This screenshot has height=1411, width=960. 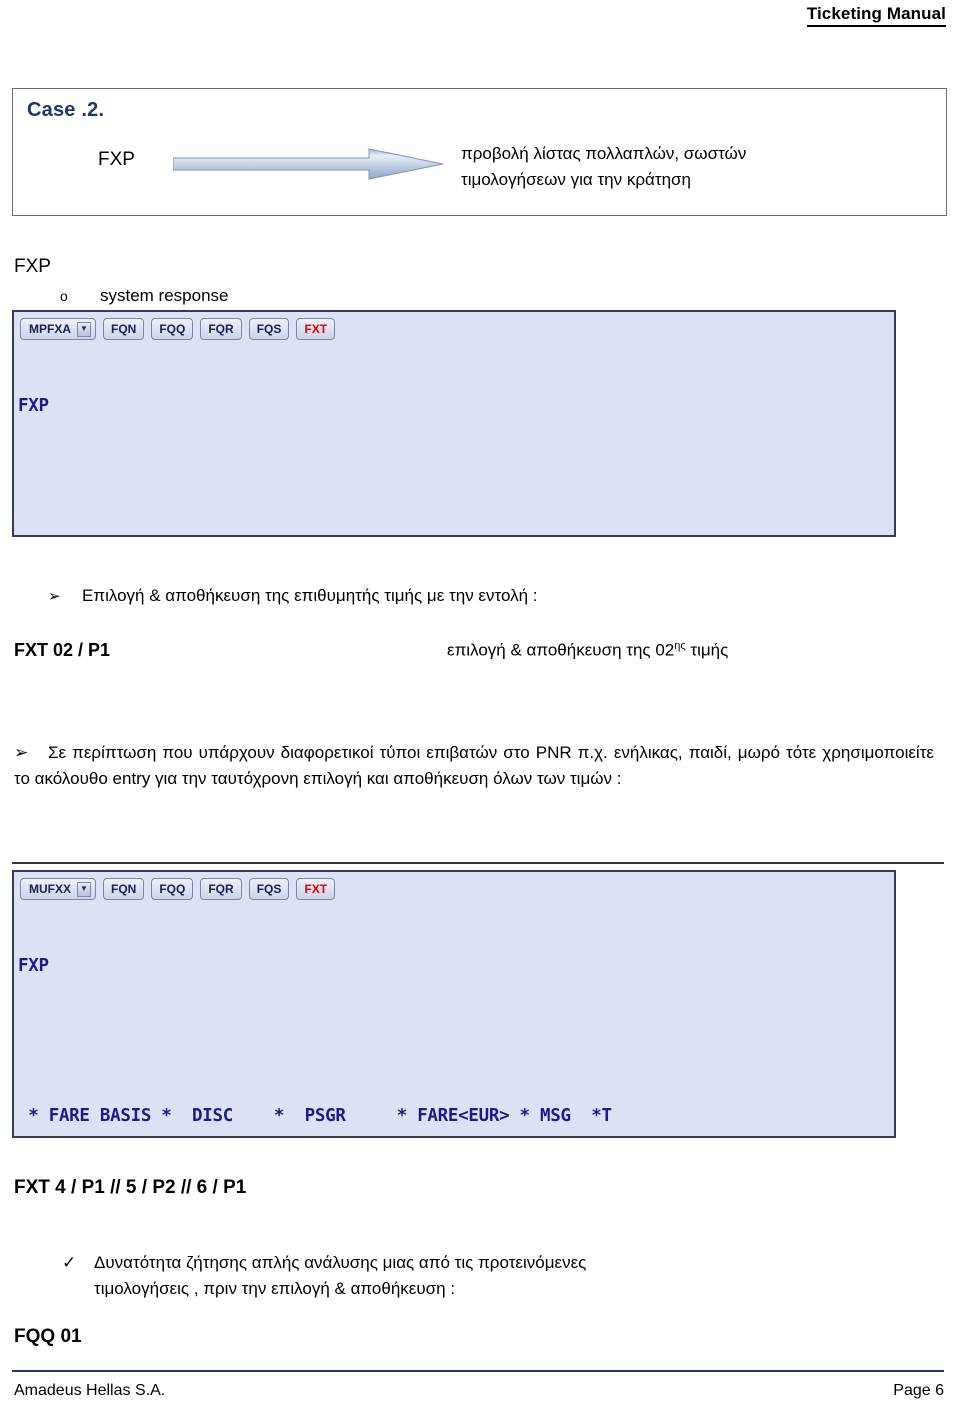 What do you see at coordinates (454, 327) in the screenshot?
I see `terminal-1-toolbar: MPFXA ▼ FQN FQQ FQR FQS FXT` at bounding box center [454, 327].